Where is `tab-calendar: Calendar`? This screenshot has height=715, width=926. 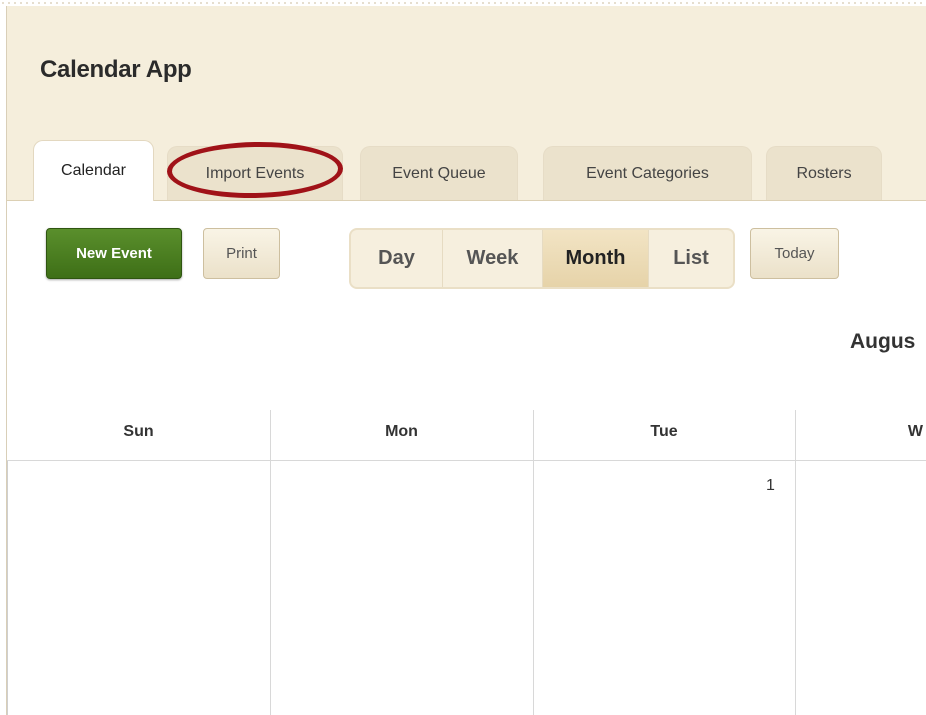
tab-calendar: Calendar is located at coordinates (93, 170).